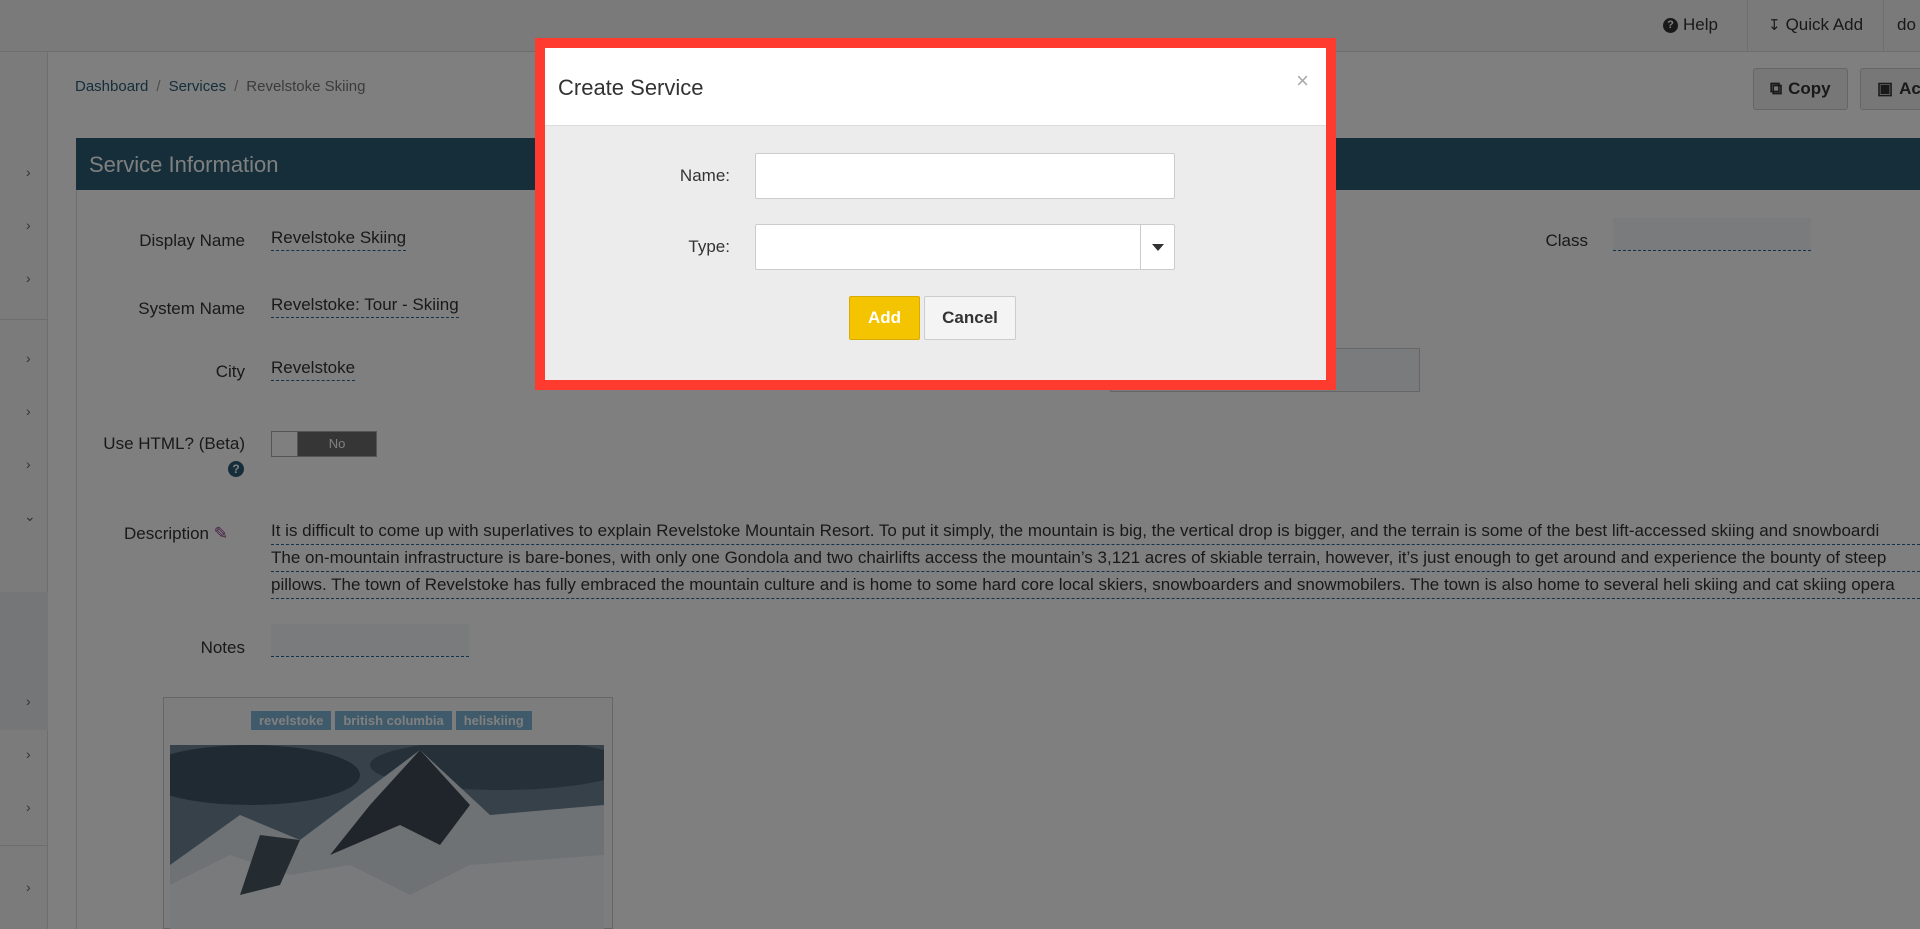 This screenshot has height=929, width=1920. Describe the element at coordinates (935, 87) in the screenshot. I see `modal-header: Create Service ×` at that location.